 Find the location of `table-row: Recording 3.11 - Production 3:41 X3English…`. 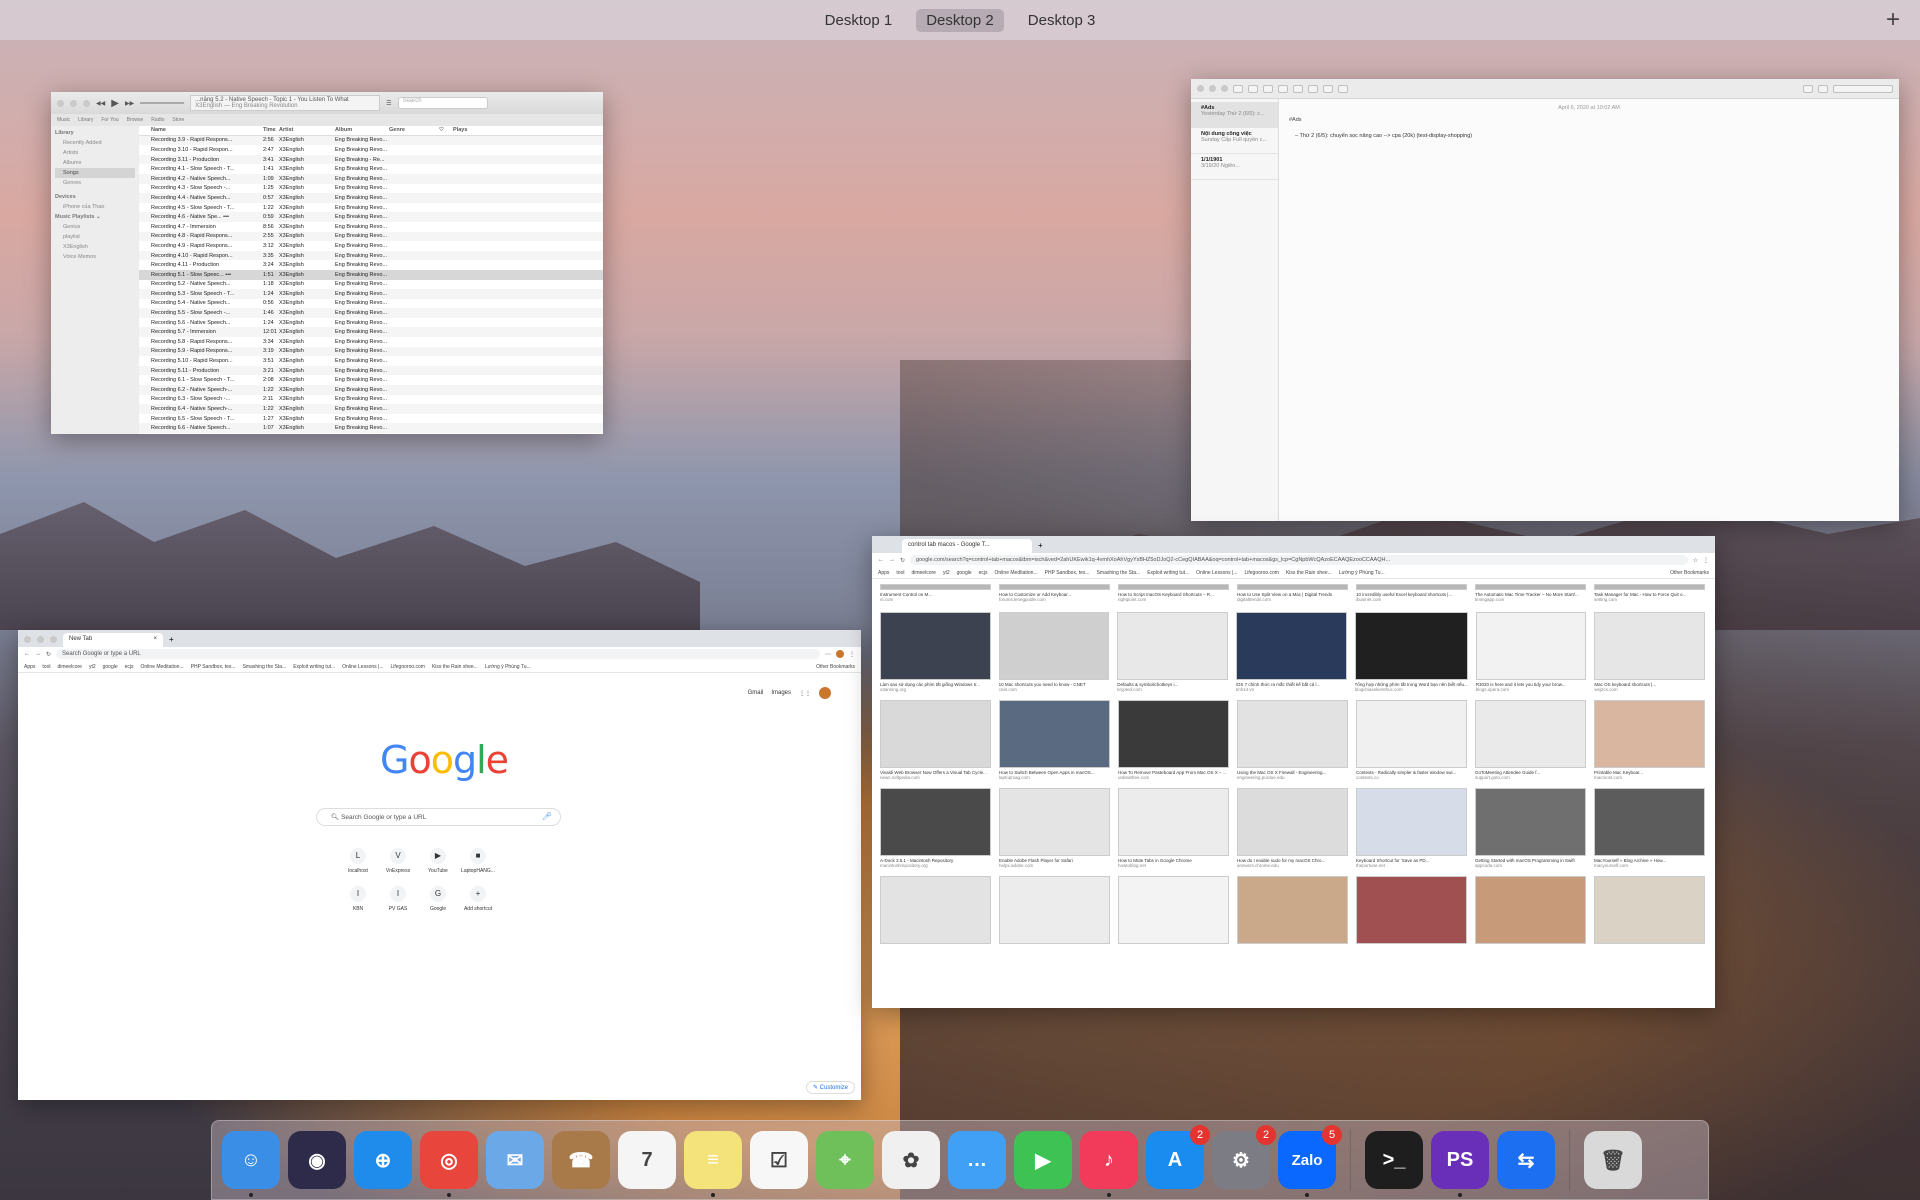

table-row: Recording 3.11 - Production 3:41 X3English… is located at coordinates (371, 159).